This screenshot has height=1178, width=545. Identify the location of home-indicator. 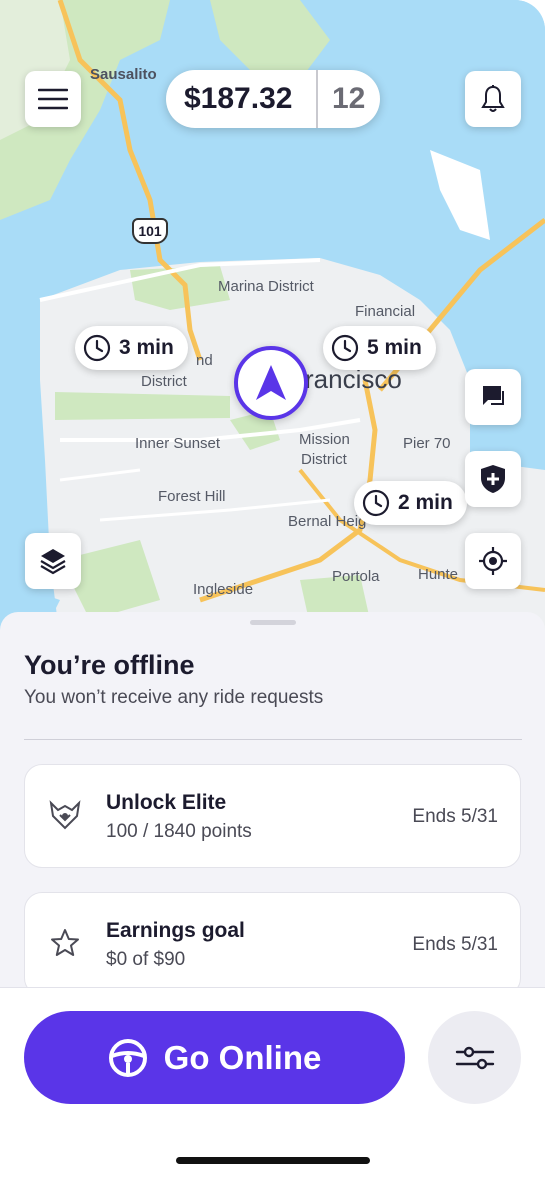
(273, 1160).